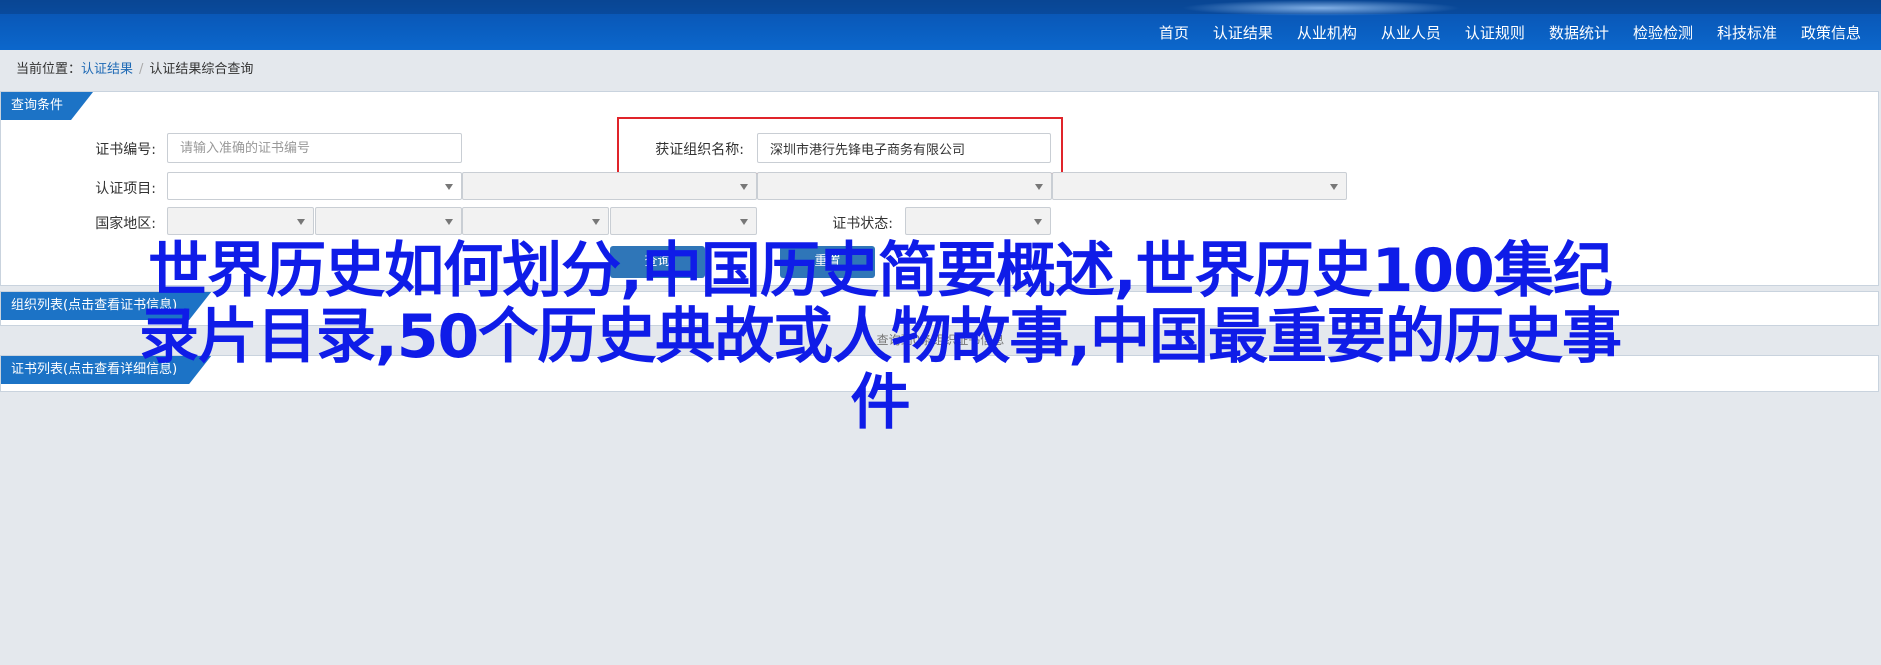 This screenshot has width=1881, height=665. I want to click on breadcrumb-current: 认证结果综合查询, so click(201, 69).